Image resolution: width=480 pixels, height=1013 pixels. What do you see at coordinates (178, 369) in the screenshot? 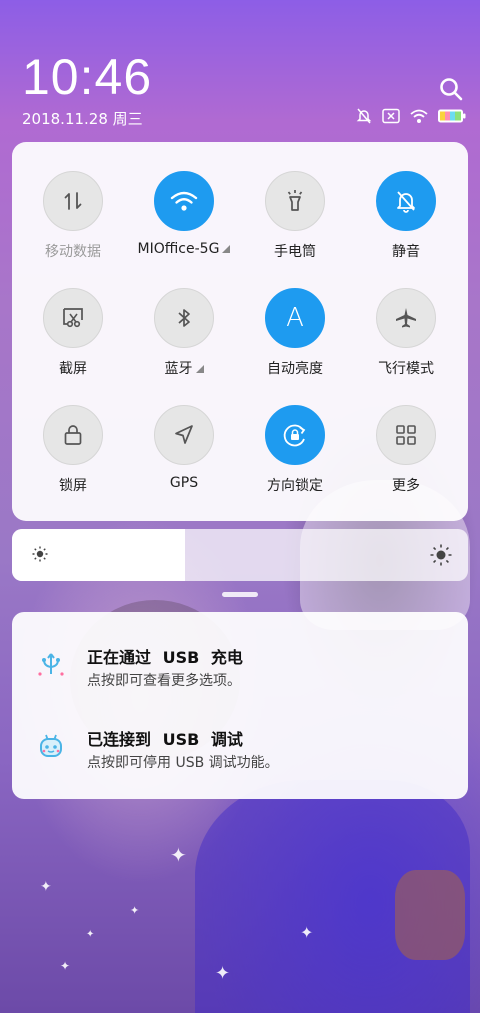
I see `bluetooth-label: 蓝牙` at bounding box center [178, 369].